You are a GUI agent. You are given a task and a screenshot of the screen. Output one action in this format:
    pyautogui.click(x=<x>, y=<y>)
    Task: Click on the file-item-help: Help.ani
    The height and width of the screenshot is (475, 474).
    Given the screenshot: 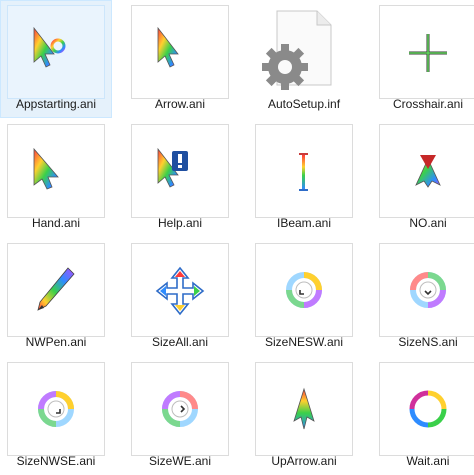 What is the action you would take?
    pyautogui.click(x=180, y=178)
    